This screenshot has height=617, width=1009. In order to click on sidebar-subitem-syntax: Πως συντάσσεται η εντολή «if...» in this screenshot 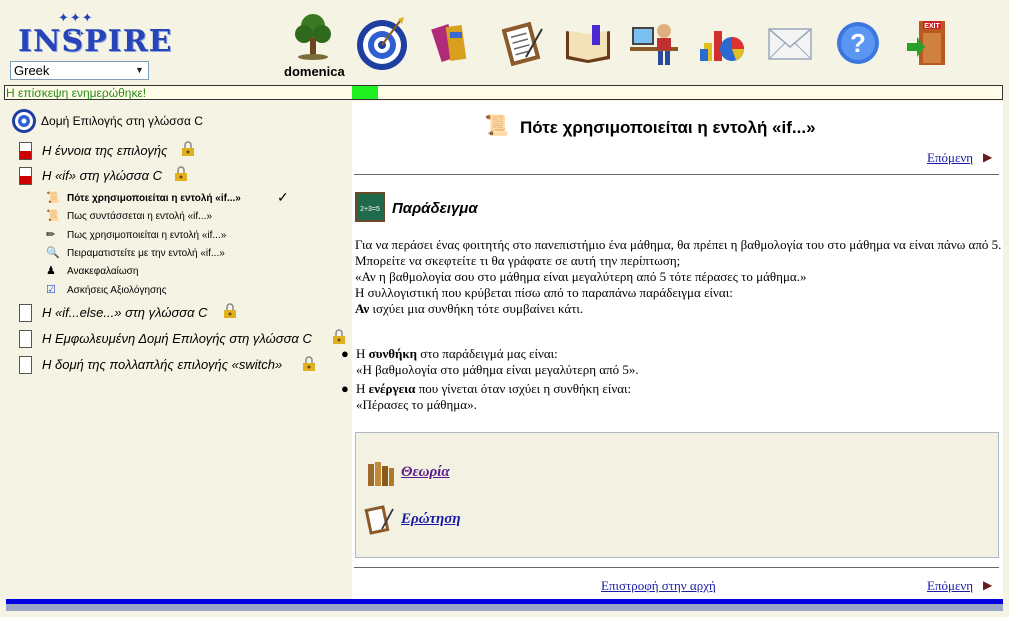, I will do `click(139, 216)`.